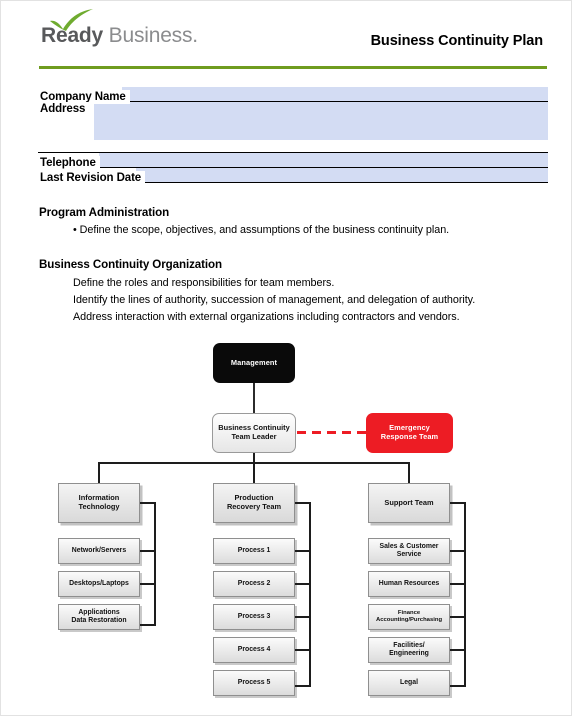 The height and width of the screenshot is (716, 572). I want to click on header-divider, so click(293, 67).